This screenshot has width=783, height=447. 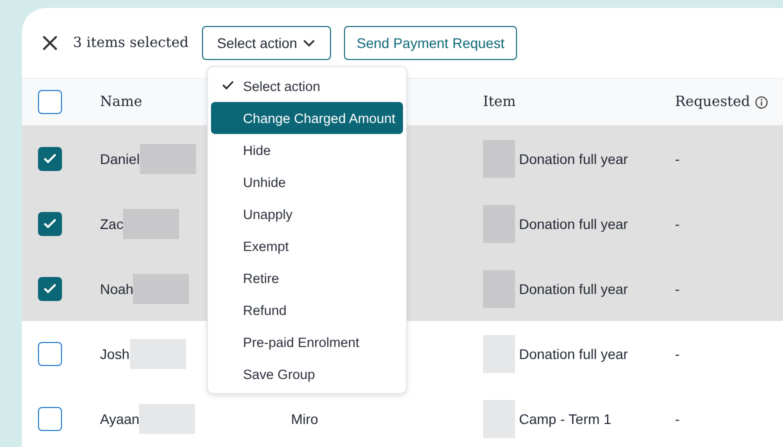 I want to click on chevron-icon, so click(x=309, y=43).